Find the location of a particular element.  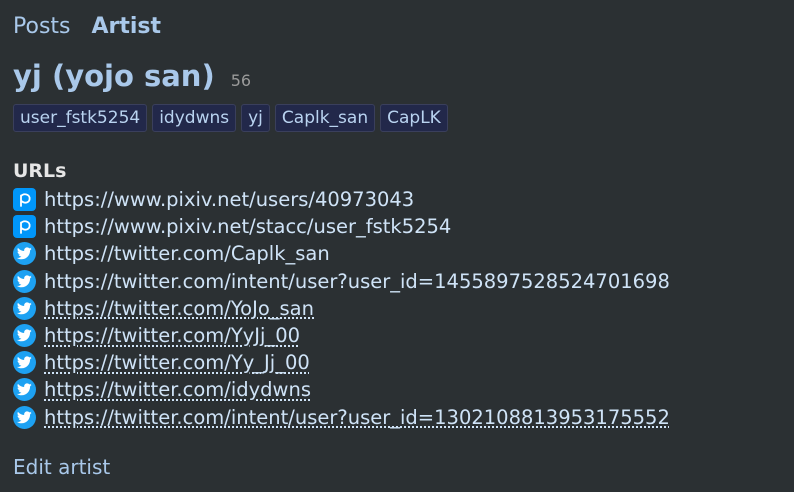

url-link: https://twitter.com/Caplk_san is located at coordinates (187, 253).